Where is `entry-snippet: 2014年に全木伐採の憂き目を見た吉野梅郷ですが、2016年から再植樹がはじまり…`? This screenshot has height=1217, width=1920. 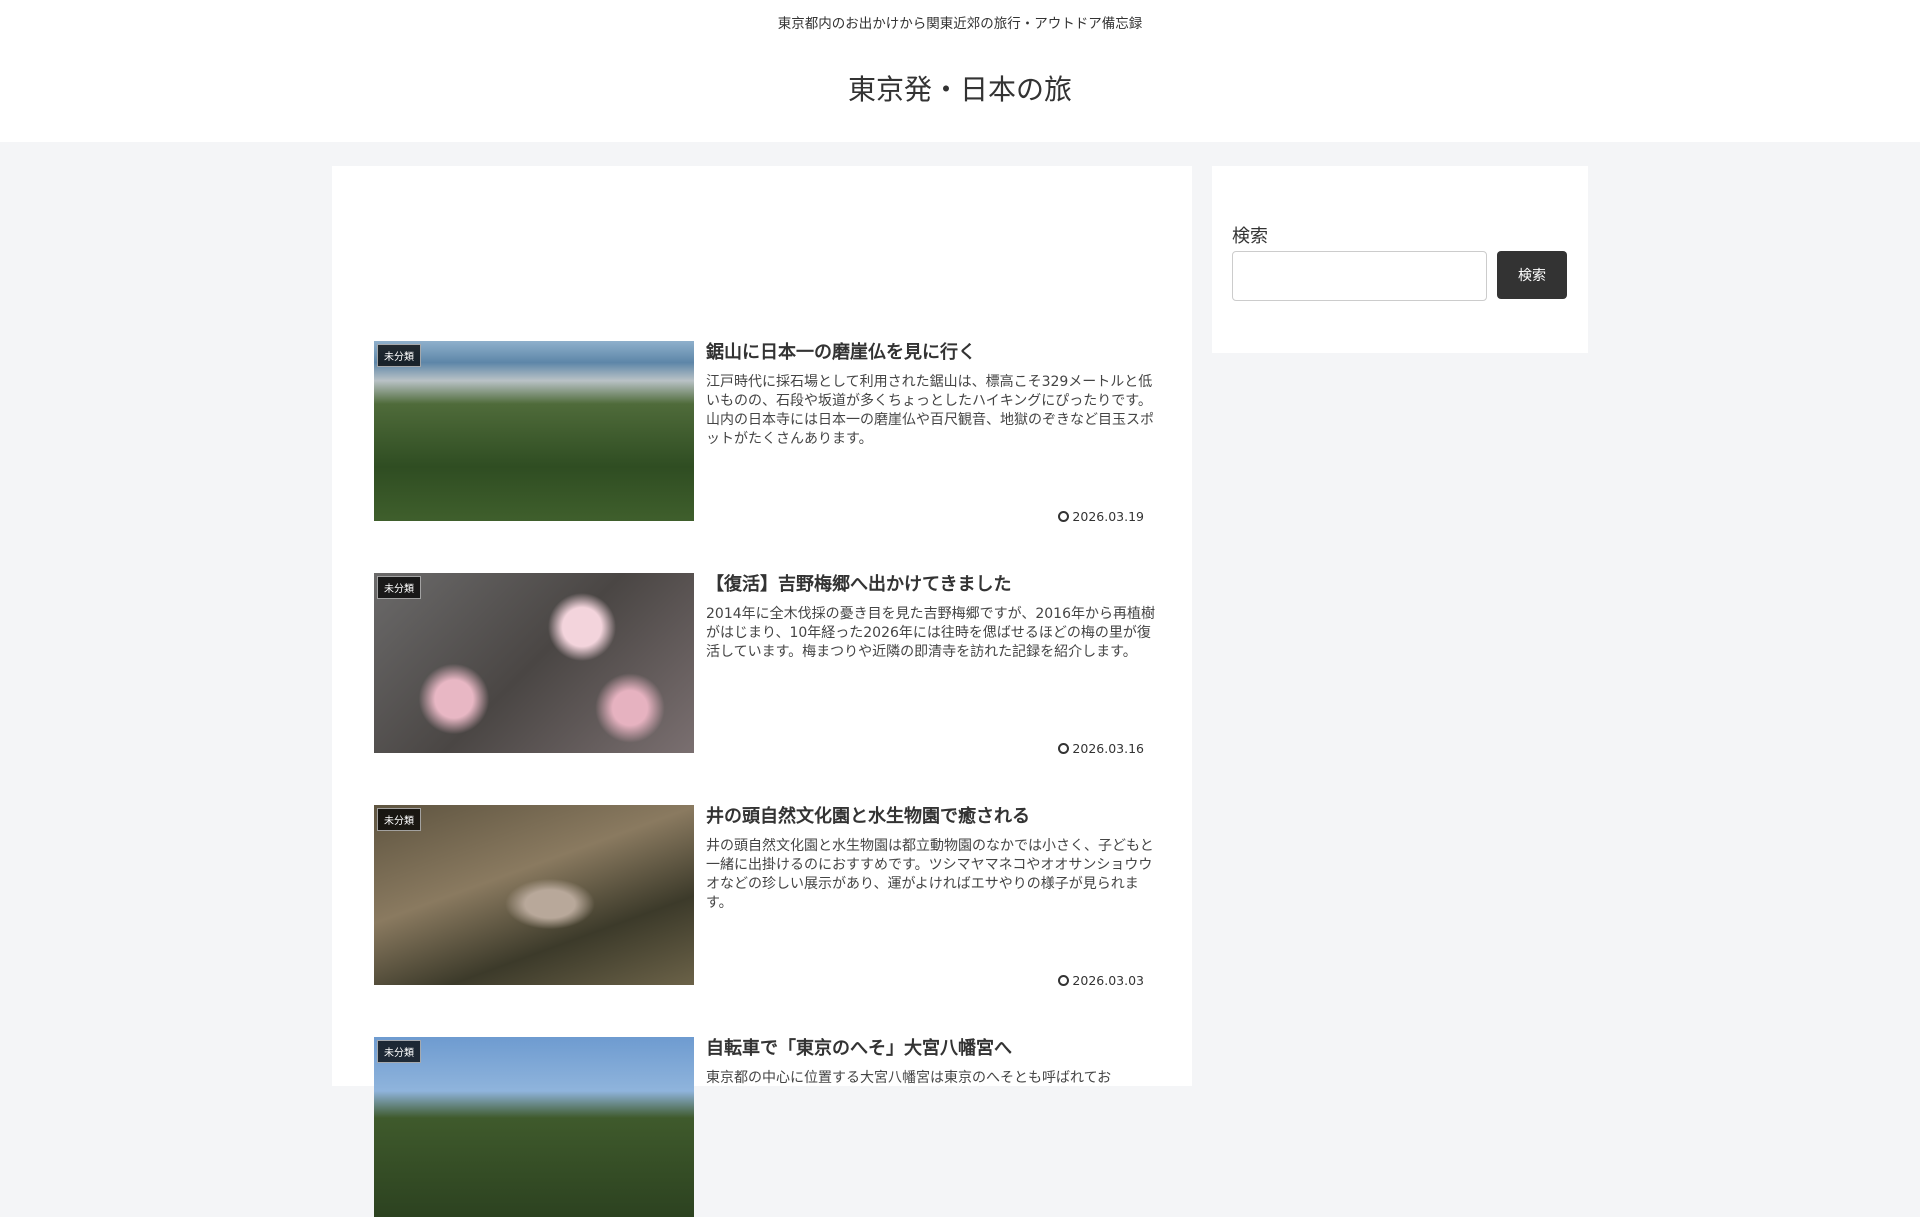
entry-snippet: 2014年に全木伐採の憂き目を見た吉野梅郷ですが、2016年から再植樹がはじまり… is located at coordinates (930, 633).